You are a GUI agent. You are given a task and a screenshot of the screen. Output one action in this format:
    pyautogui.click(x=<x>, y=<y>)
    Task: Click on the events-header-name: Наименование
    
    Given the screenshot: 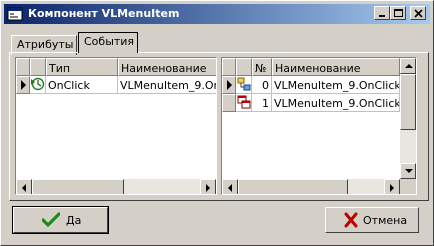 What is the action you would take?
    pyautogui.click(x=167, y=67)
    